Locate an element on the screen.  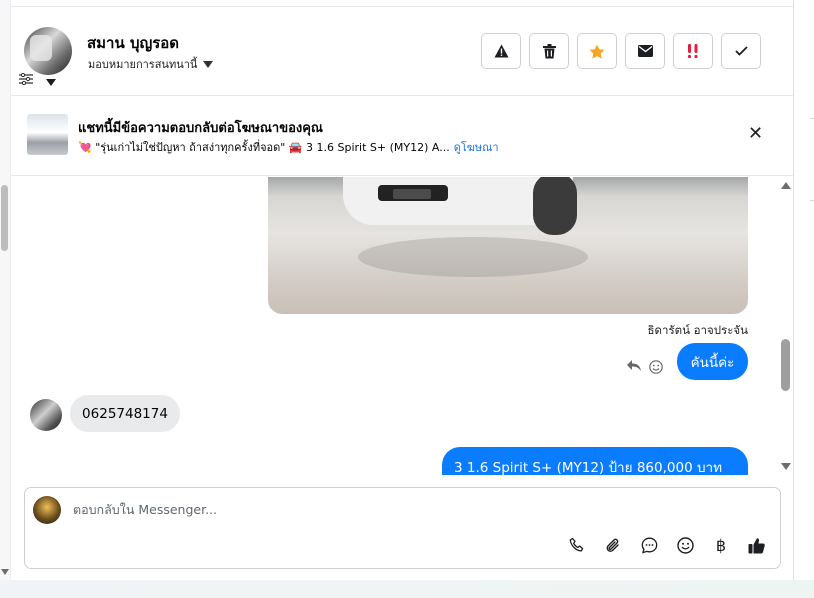
warning-icon is located at coordinates (501, 51).